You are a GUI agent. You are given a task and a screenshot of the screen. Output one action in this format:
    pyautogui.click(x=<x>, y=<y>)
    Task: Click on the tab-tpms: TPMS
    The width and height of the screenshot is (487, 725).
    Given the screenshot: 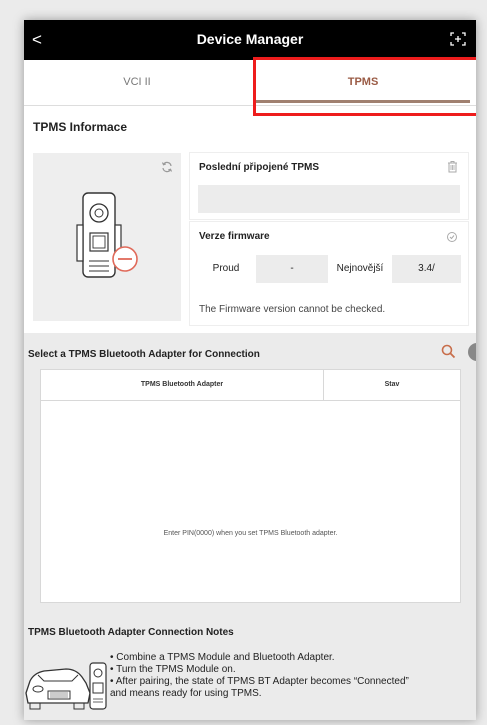 What is the action you would take?
    pyautogui.click(x=363, y=82)
    